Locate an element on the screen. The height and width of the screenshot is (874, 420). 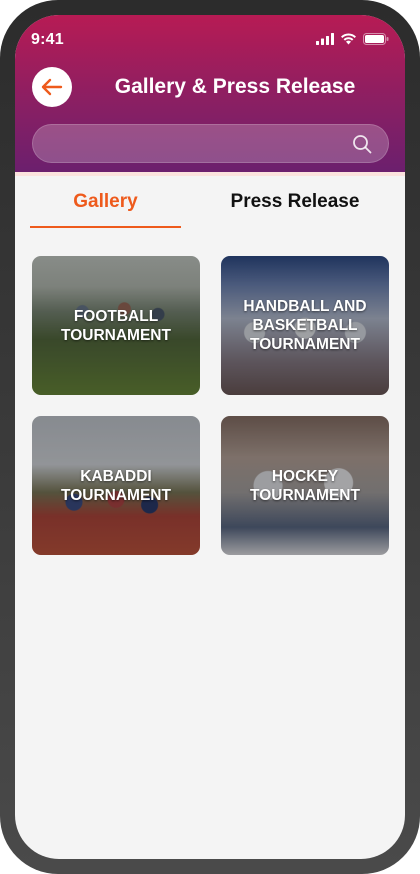
gallery-card-handball-basketball: HANDBALL AND BASKETBALL TOURNAMENT is located at coordinates (305, 325).